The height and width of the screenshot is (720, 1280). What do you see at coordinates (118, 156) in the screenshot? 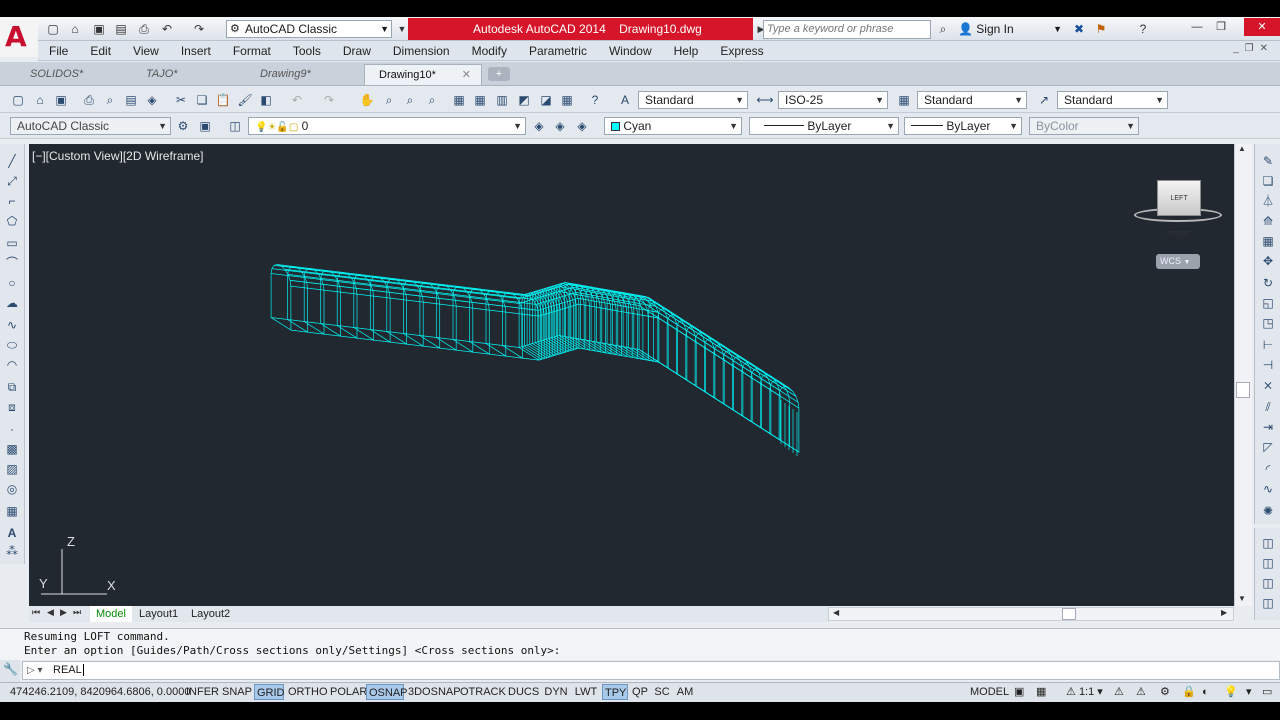
I see `viewport-controls: [−][Custom View][2D Wireframe]` at bounding box center [118, 156].